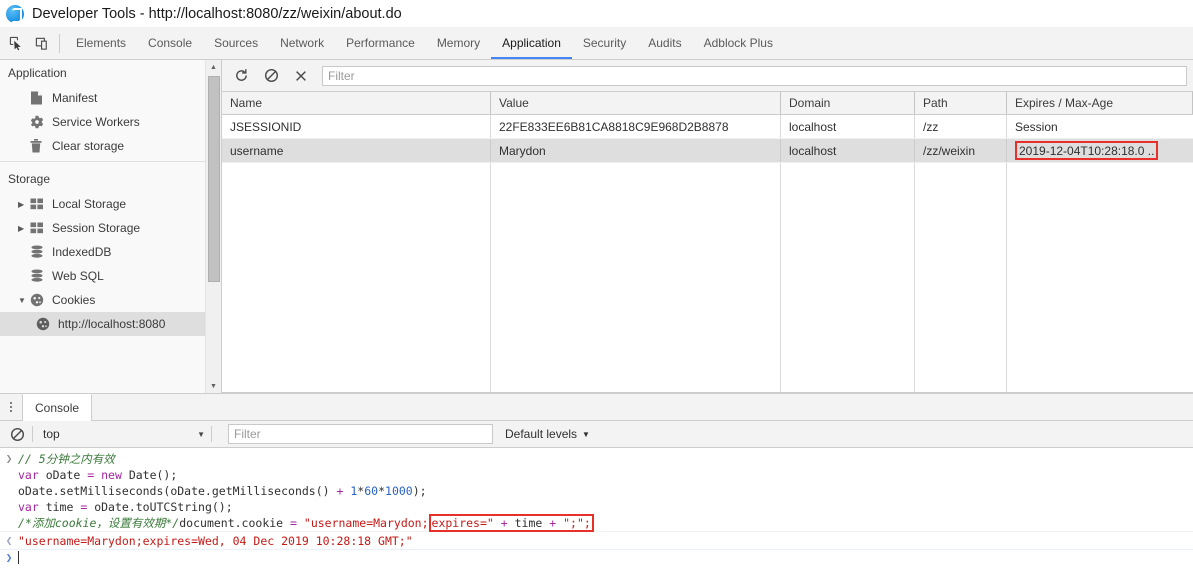 Image resolution: width=1193 pixels, height=583 pixels. I want to click on tab-label: Application, so click(531, 42).